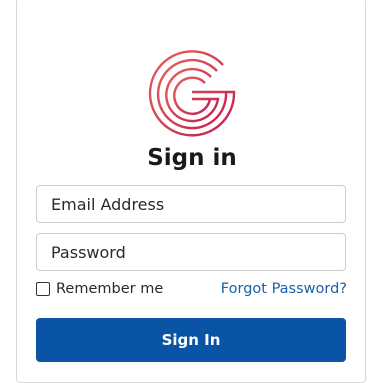 This screenshot has height=383, width=384. I want to click on email-field, so click(191, 204).